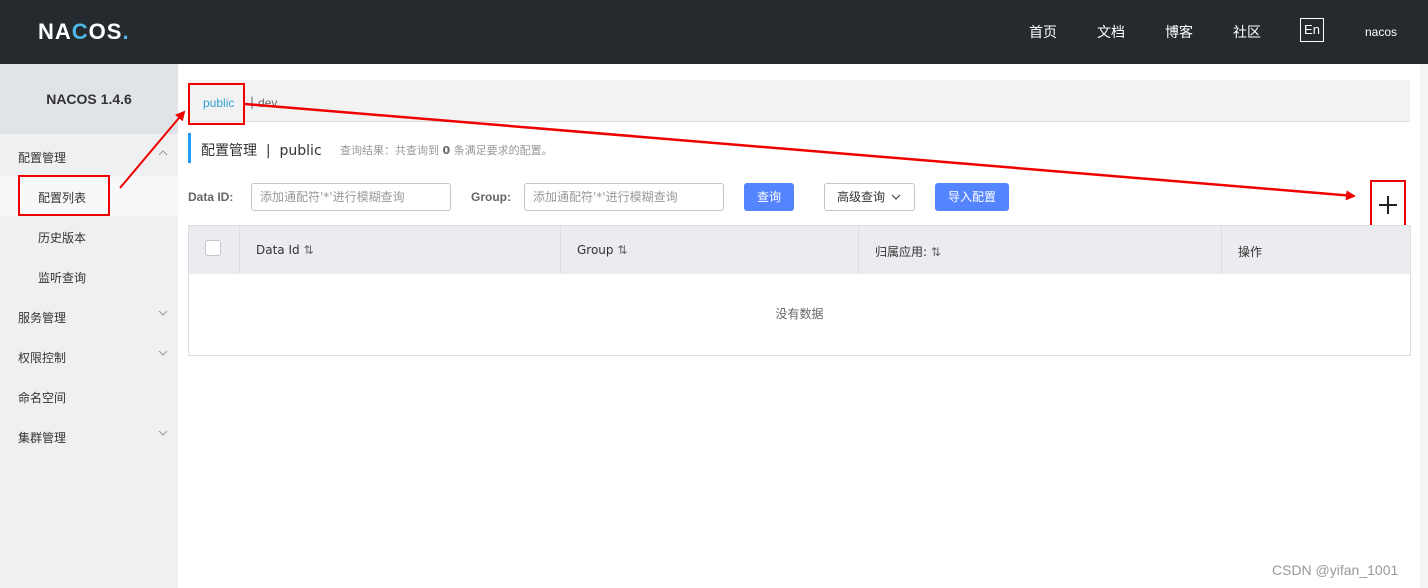  I want to click on logo-text-3: OS, so click(105, 31).